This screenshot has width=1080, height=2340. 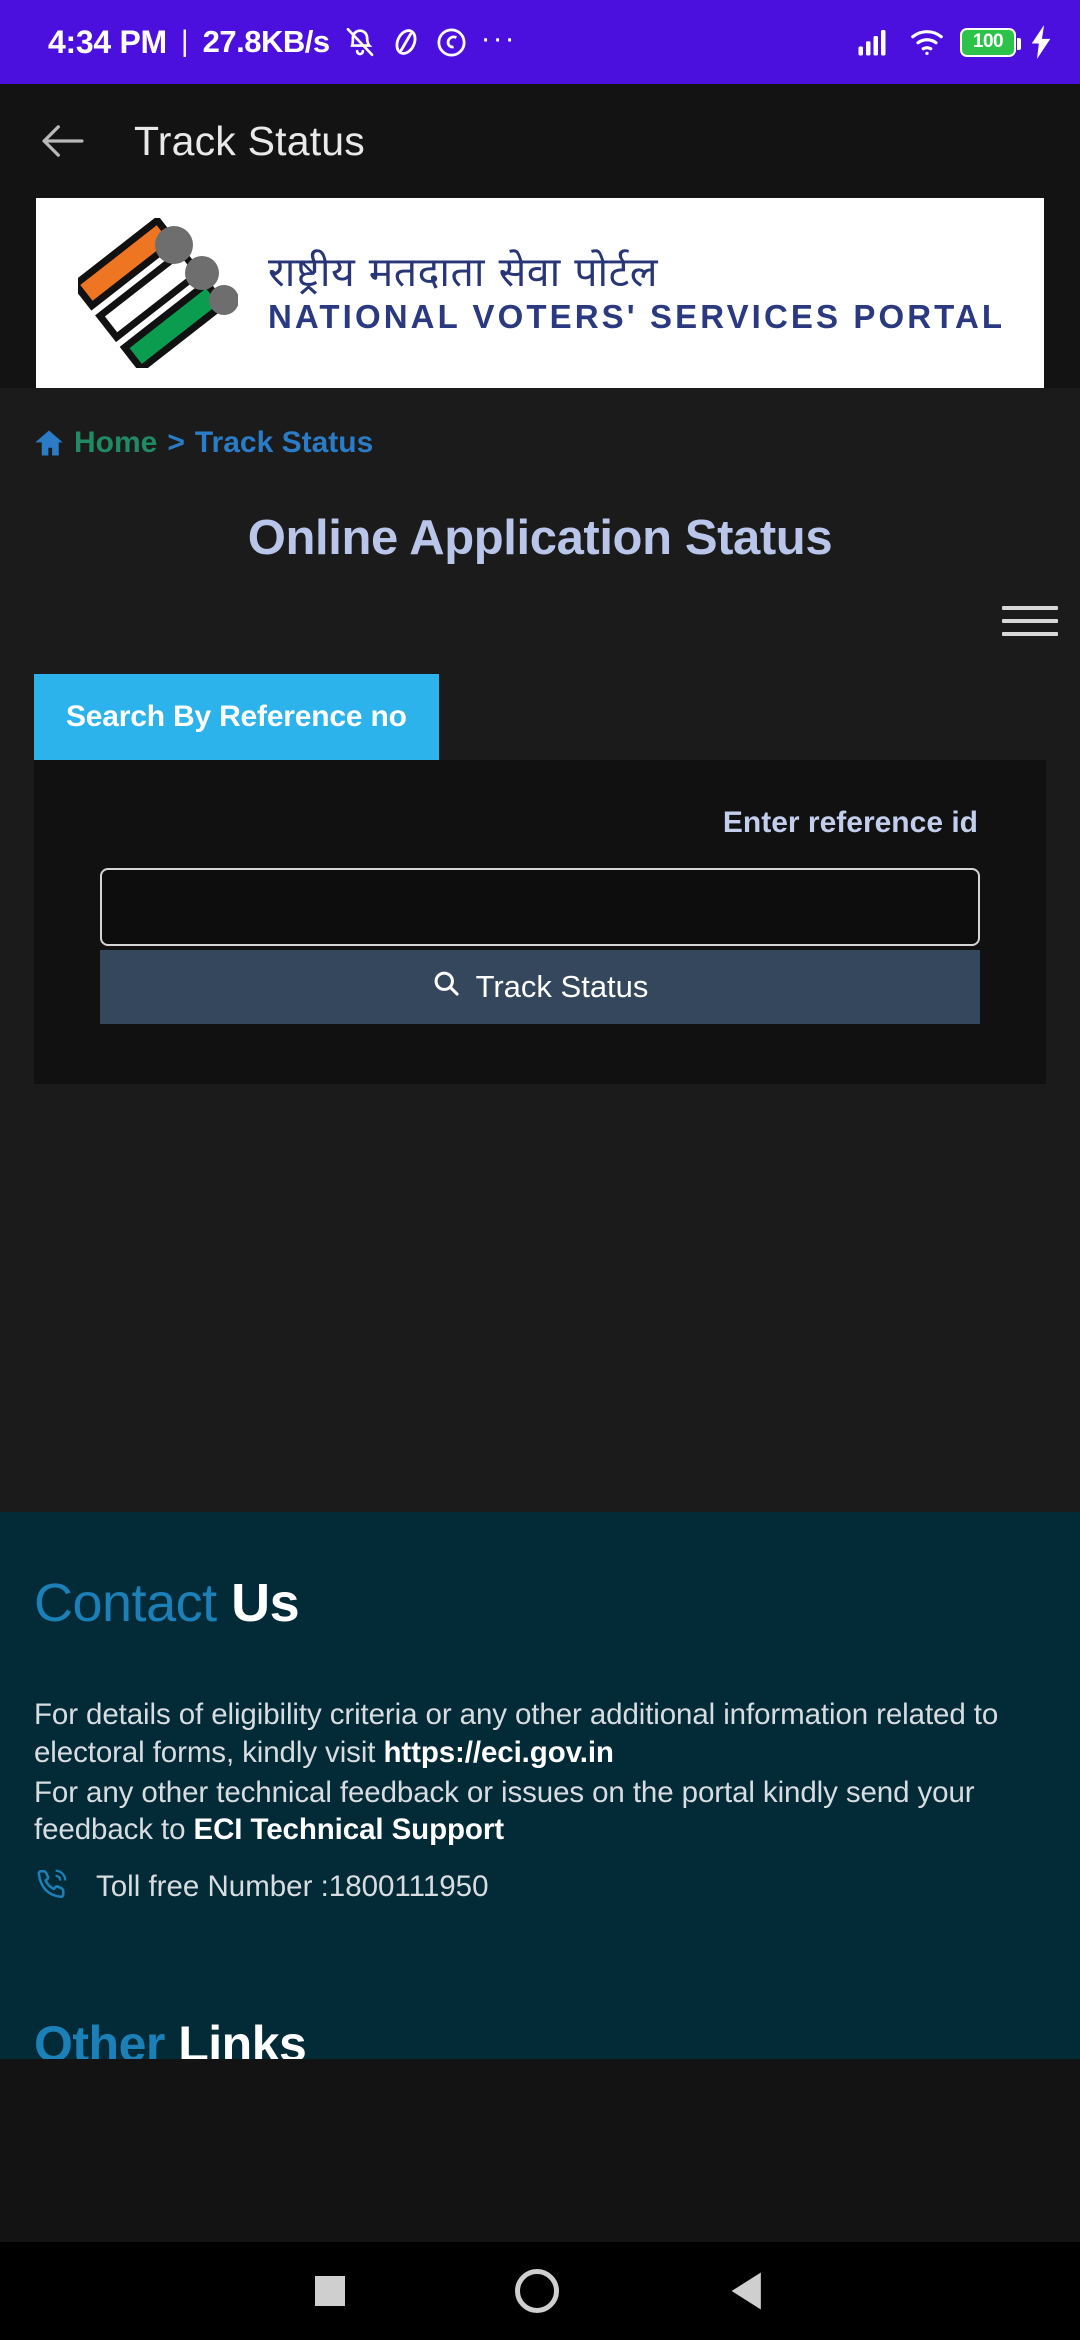 I want to click on battery-level: 100, so click(x=988, y=41).